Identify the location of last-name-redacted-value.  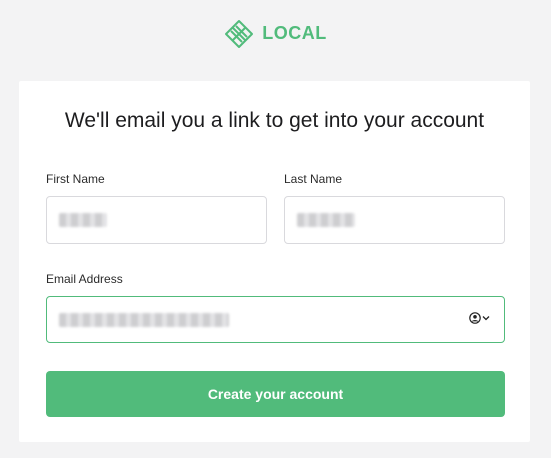
(326, 220).